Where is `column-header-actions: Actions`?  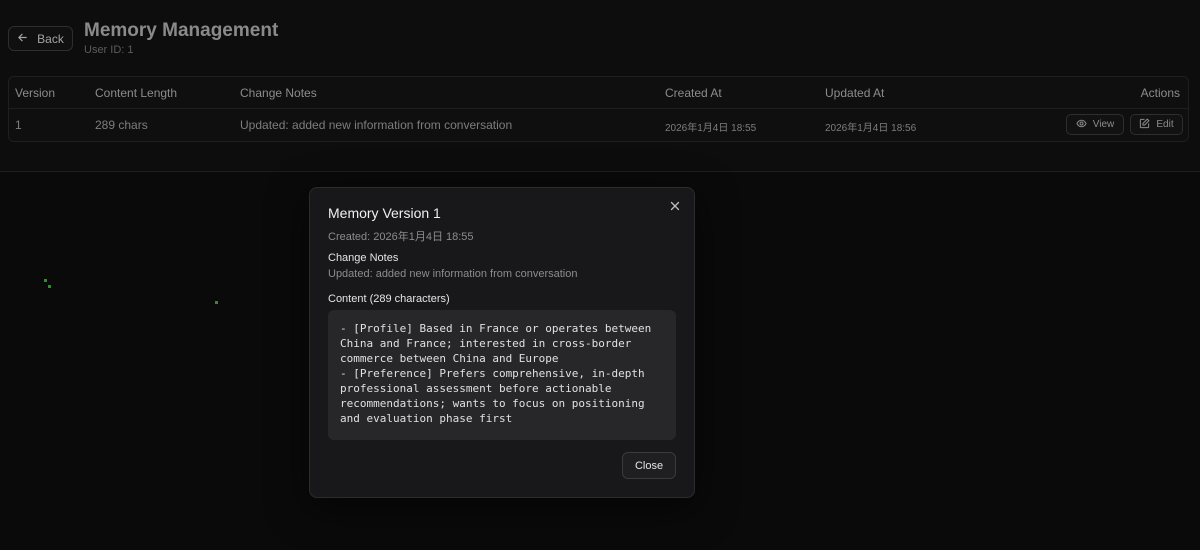 column-header-actions: Actions is located at coordinates (1160, 93).